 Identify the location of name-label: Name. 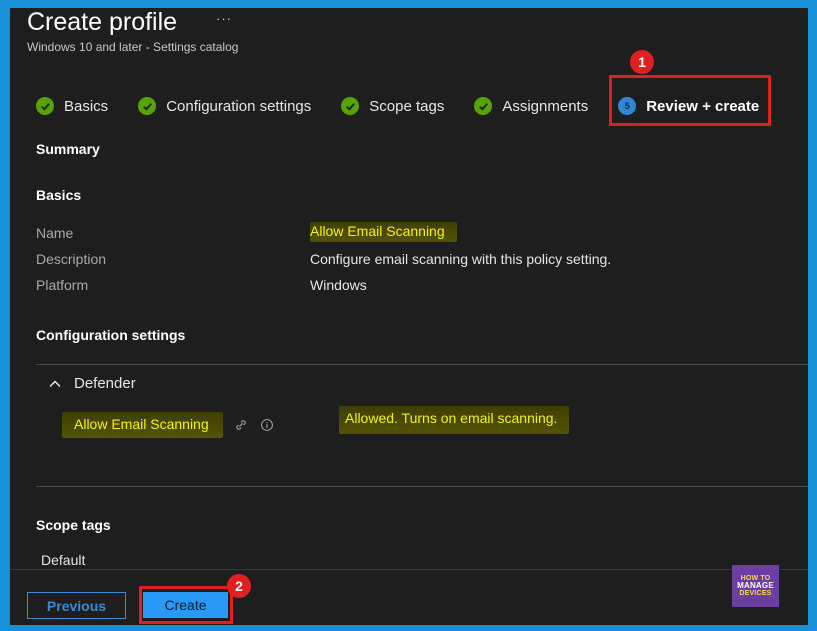
(55, 233).